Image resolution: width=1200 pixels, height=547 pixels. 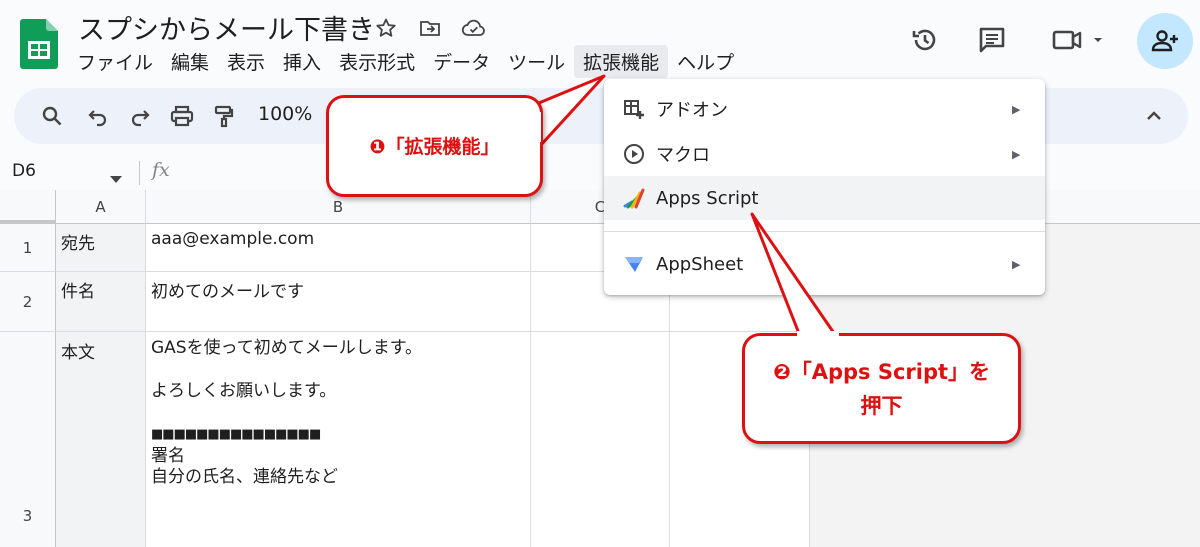 I want to click on callout-step2-line2: 押下, so click(x=881, y=406).